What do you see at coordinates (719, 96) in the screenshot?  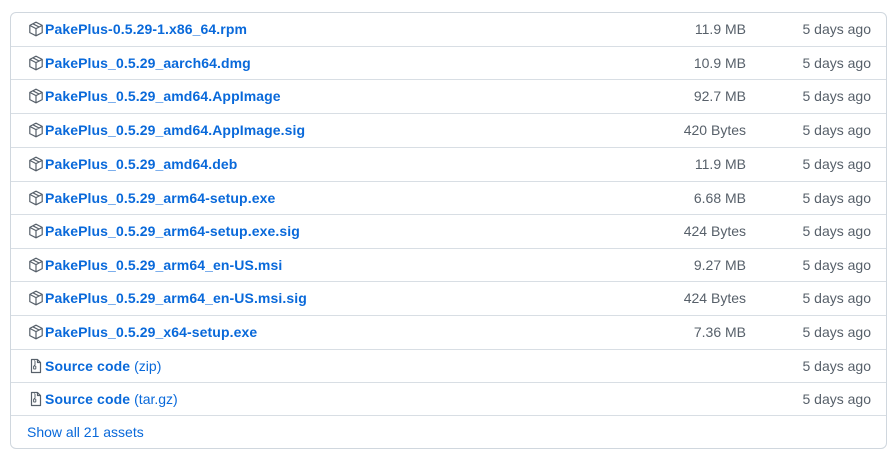 I see `asset-size: 92.7 MB` at bounding box center [719, 96].